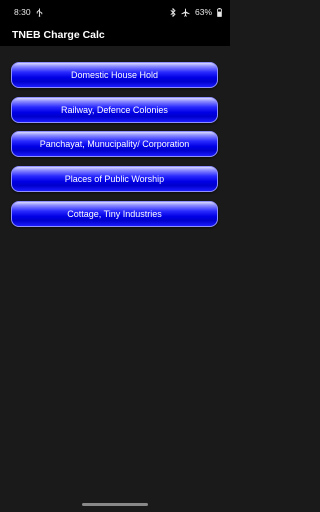  What do you see at coordinates (185, 12) in the screenshot?
I see `airplane-mode-icon` at bounding box center [185, 12].